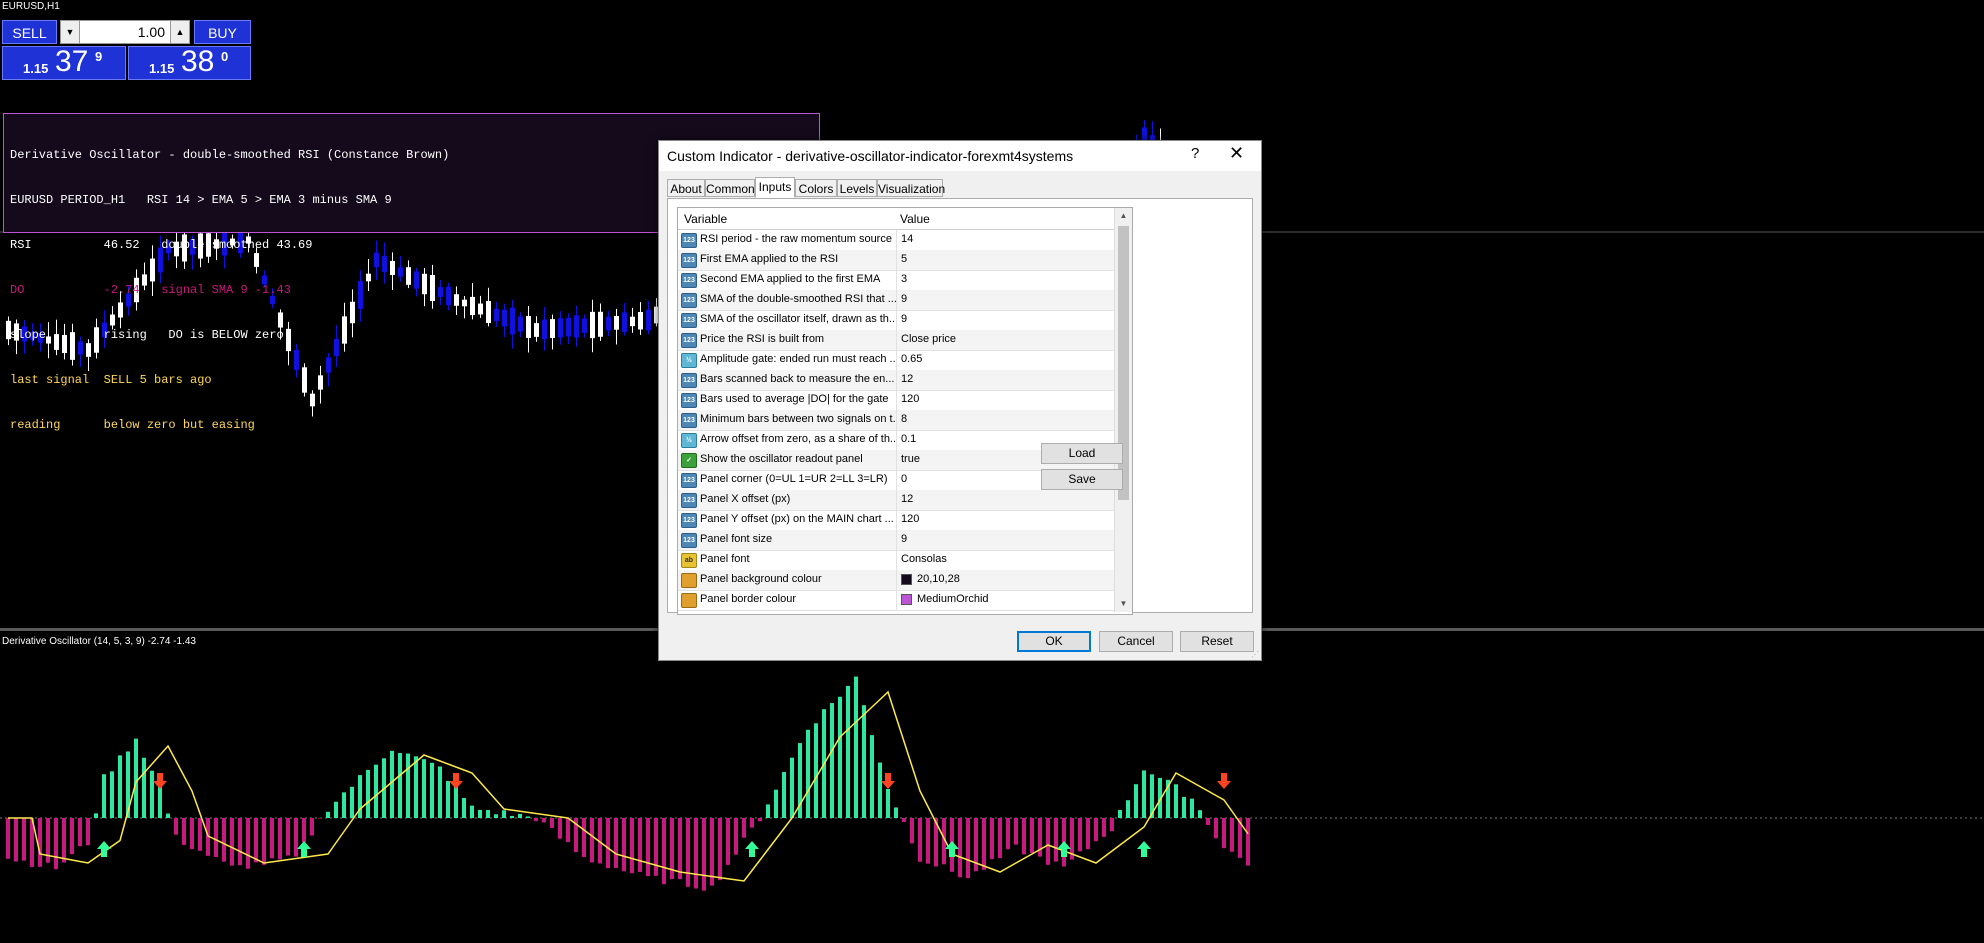 The height and width of the screenshot is (943, 1984). I want to click on input-row: 123 First EMA applied to the RSI 5, so click(896, 260).